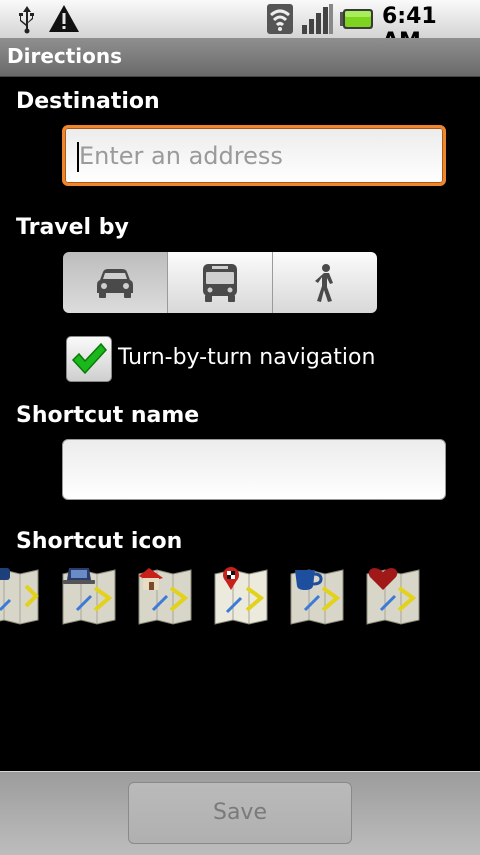 The image size is (480, 855). Describe the element at coordinates (108, 415) in the screenshot. I see `shortcut-name-label: Shortcut name` at that location.